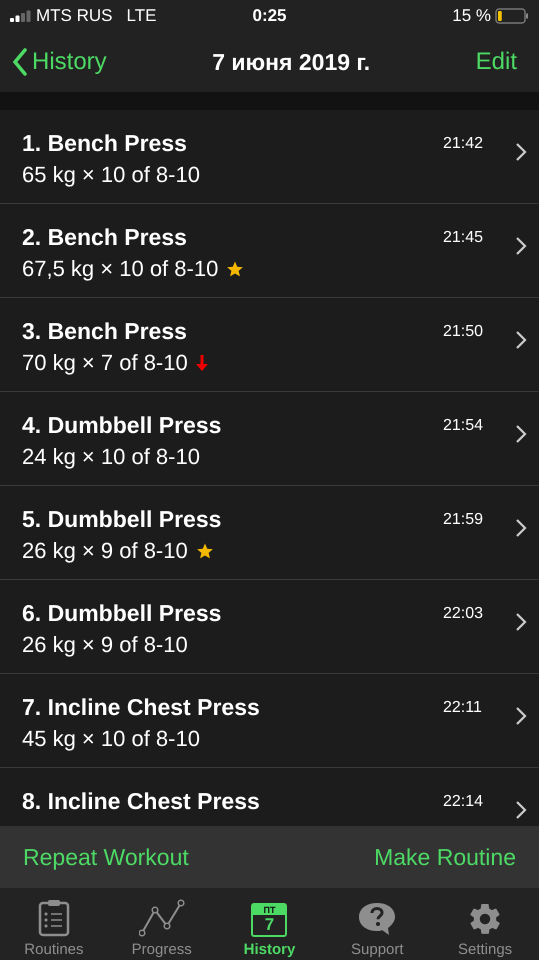 The image size is (539, 960). Describe the element at coordinates (269, 627) in the screenshot. I see `set-row: 6. Dumbbell Press 22:03 26 kg × 9 of 8-10` at that location.